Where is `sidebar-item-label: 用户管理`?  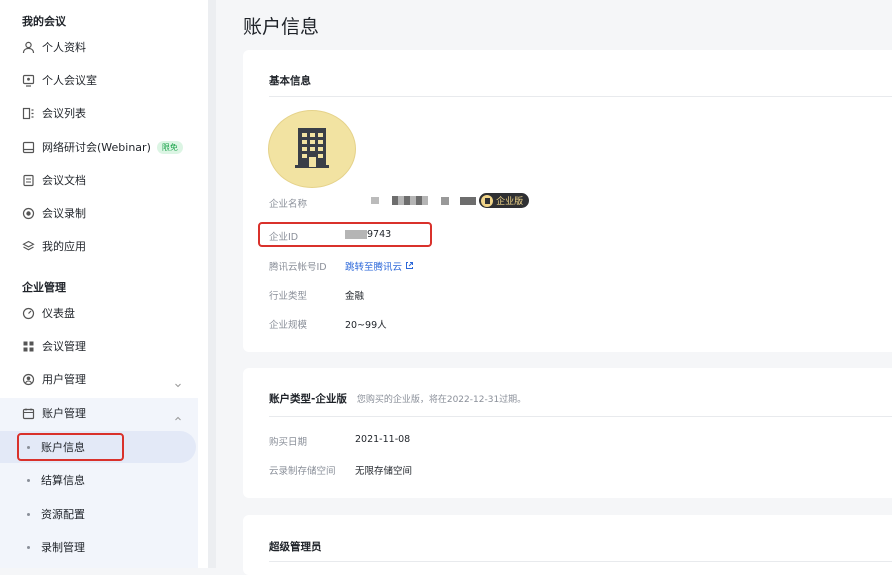
sidebar-item-label: 用户管理 is located at coordinates (64, 379).